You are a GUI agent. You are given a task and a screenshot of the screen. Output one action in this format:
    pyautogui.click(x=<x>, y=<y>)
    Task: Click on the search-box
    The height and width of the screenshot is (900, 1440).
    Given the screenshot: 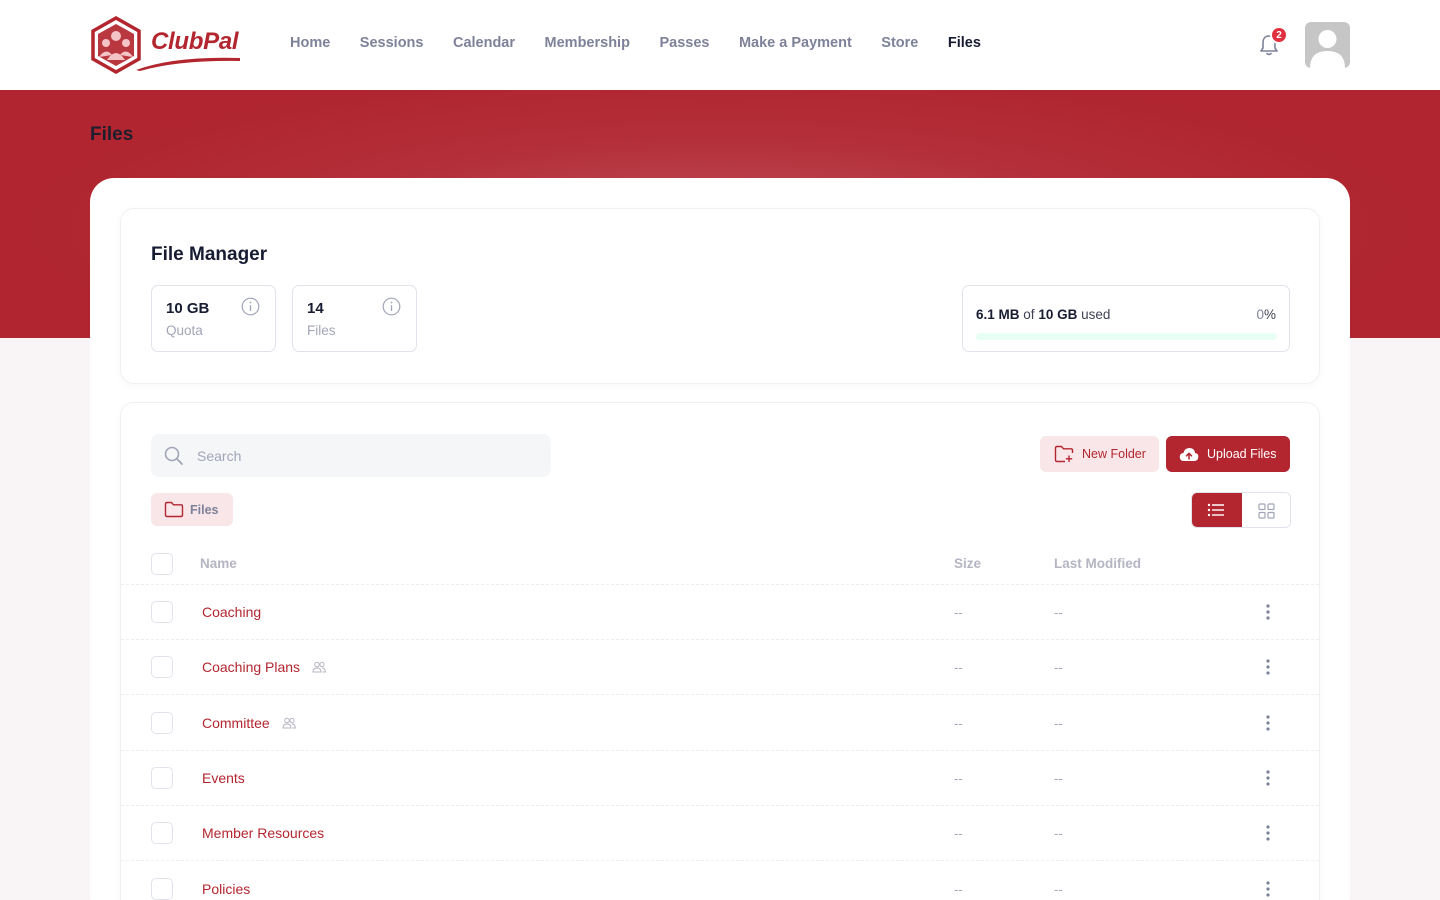 What is the action you would take?
    pyautogui.click(x=351, y=455)
    